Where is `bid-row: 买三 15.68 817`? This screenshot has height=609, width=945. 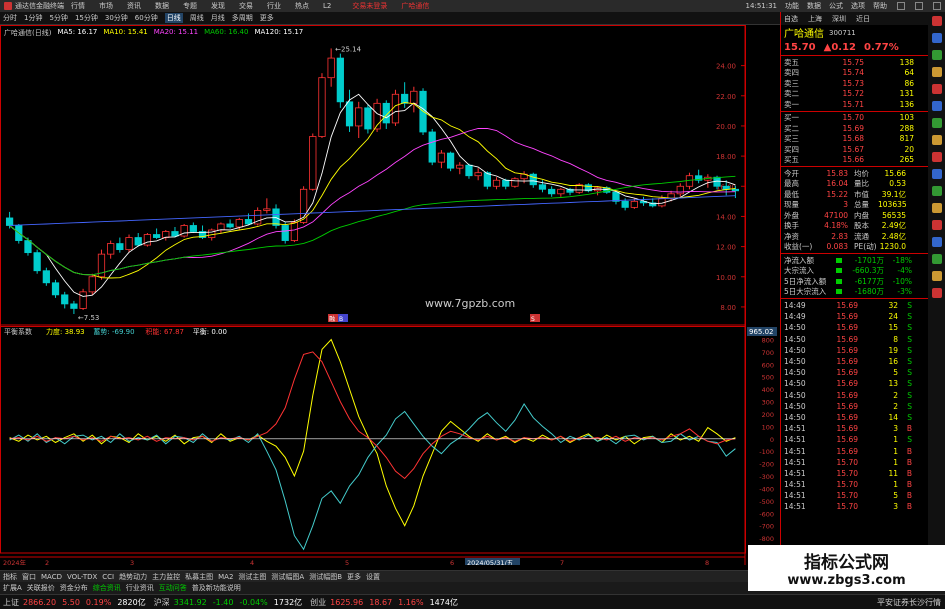
bid-row: 买三 15.68 817 is located at coordinates (854, 139).